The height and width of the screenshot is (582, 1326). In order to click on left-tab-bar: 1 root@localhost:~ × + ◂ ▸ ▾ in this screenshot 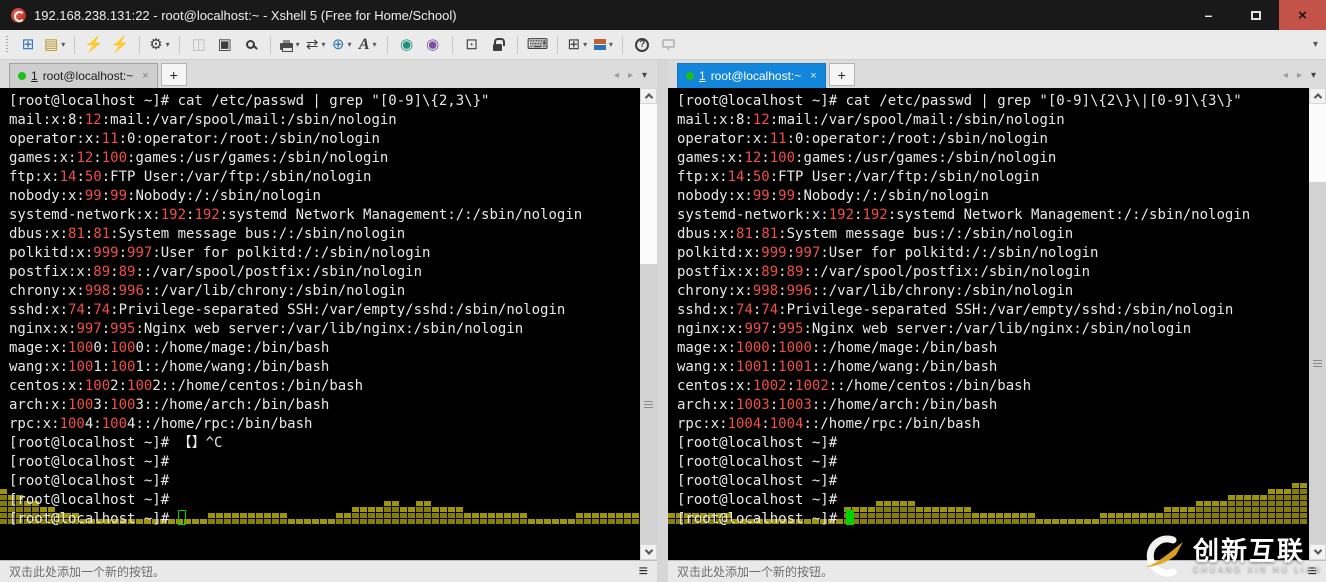, I will do `click(328, 74)`.